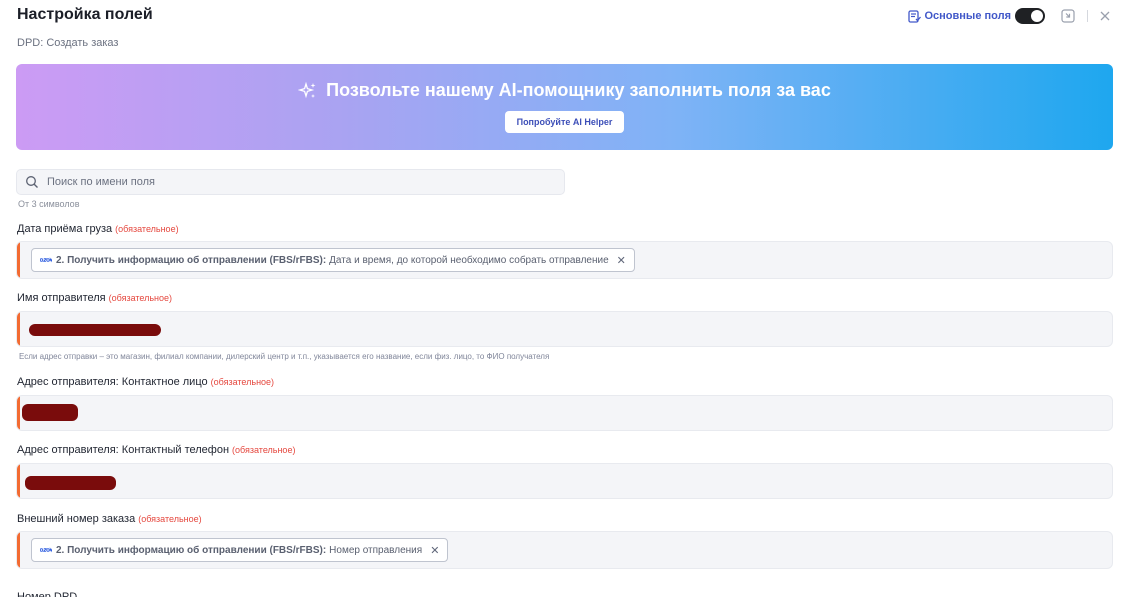 The image size is (1125, 597). What do you see at coordinates (564, 481) in the screenshot?
I see `field-input-contact-phone` at bounding box center [564, 481].